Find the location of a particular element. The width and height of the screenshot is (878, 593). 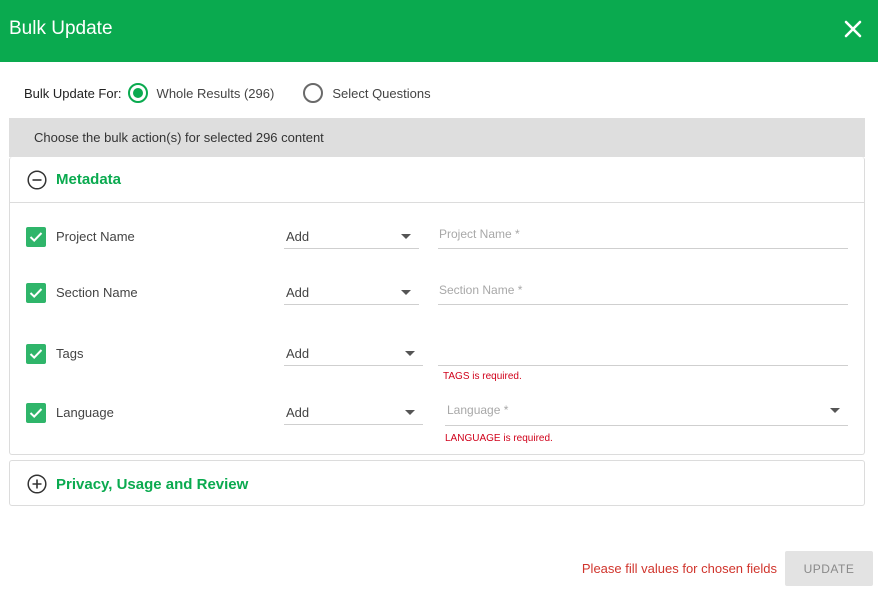

tags-input-wrap is located at coordinates (643, 351).